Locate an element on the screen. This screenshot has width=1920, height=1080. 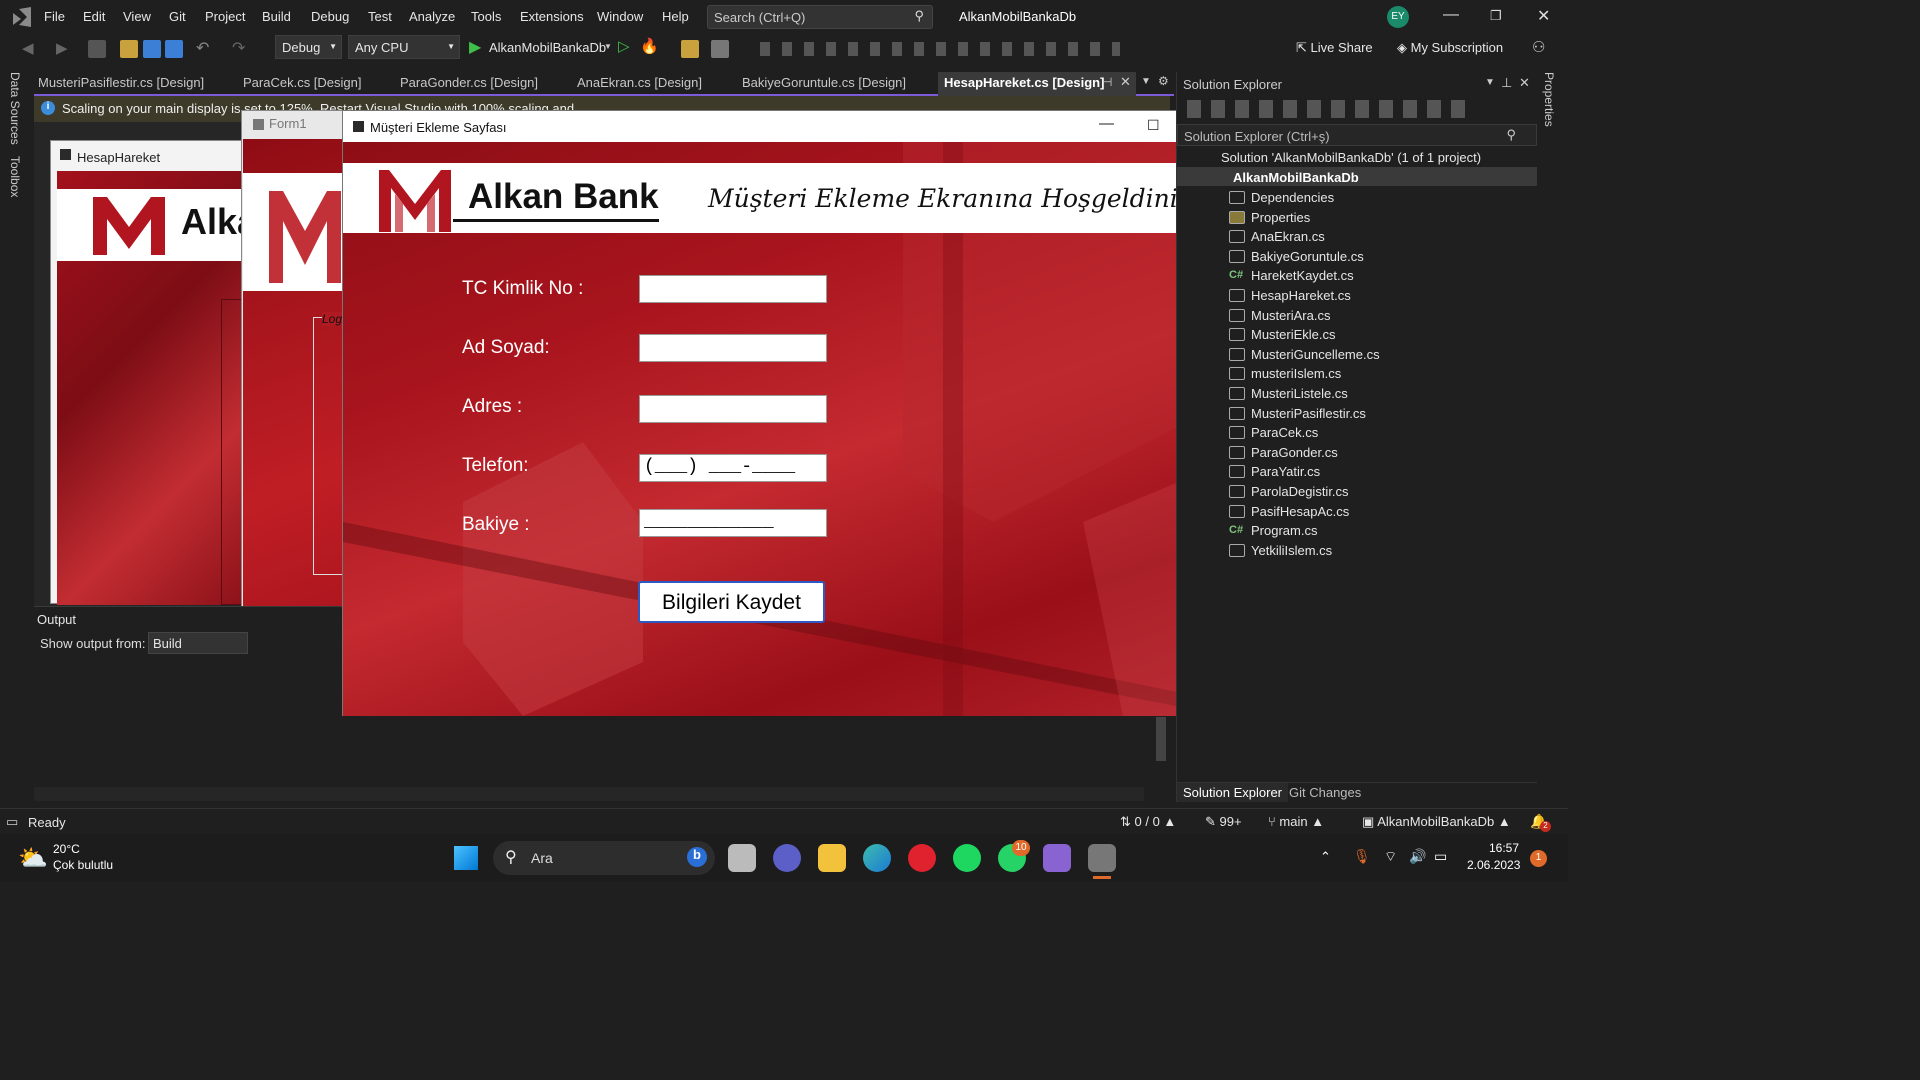
taskbar-search: ⚲ Ara b is located at coordinates (604, 858).